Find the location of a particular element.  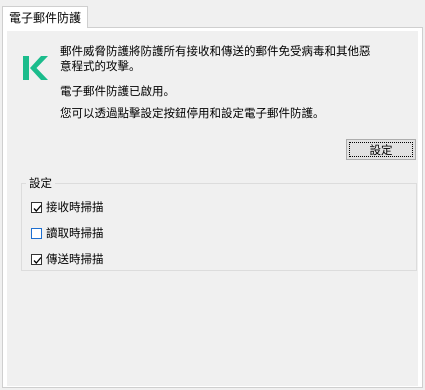

option-scan-on-read: 讀取時掃描 is located at coordinates (67, 233).